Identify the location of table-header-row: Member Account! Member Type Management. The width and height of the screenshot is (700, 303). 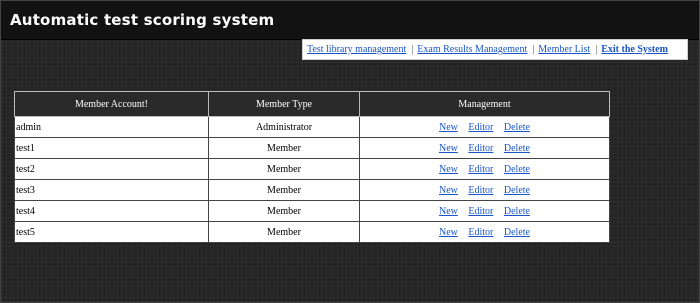
(312, 104).